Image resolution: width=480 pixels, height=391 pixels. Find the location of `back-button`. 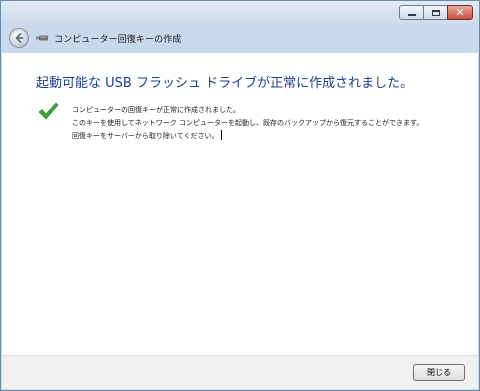

back-button is located at coordinates (19, 38).